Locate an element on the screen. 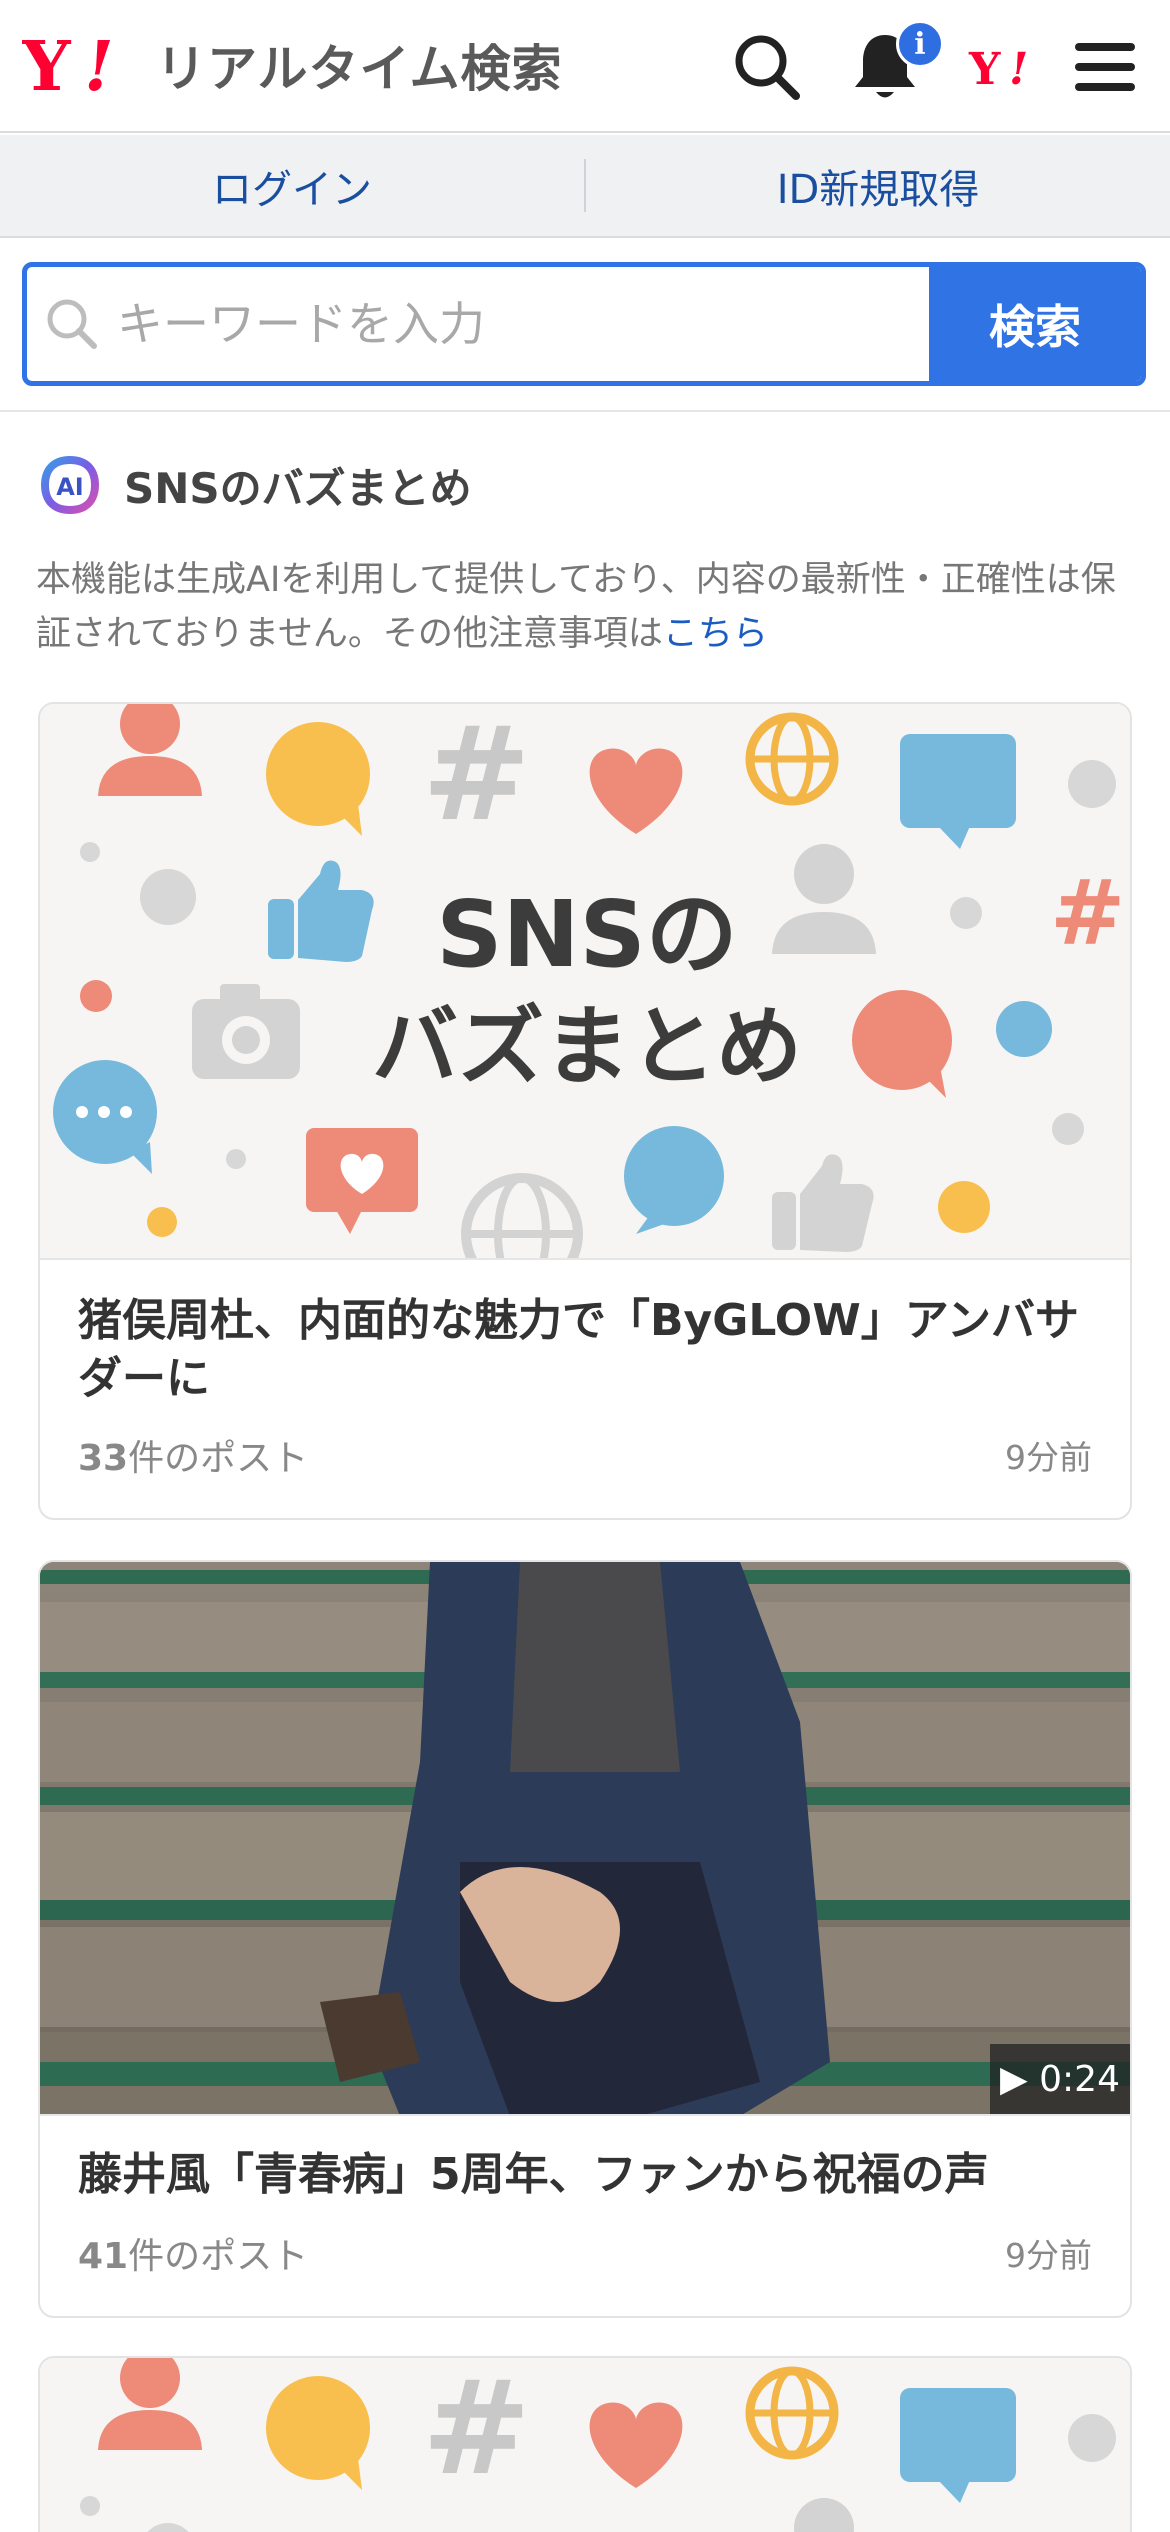 The height and width of the screenshot is (2532, 1170). ai-badge-text: AI is located at coordinates (70, 487).